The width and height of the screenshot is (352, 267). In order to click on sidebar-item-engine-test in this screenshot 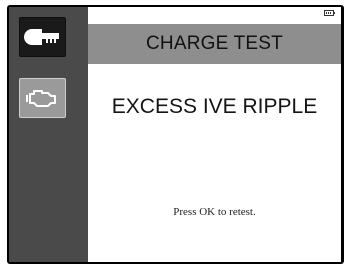, I will do `click(42, 98)`.